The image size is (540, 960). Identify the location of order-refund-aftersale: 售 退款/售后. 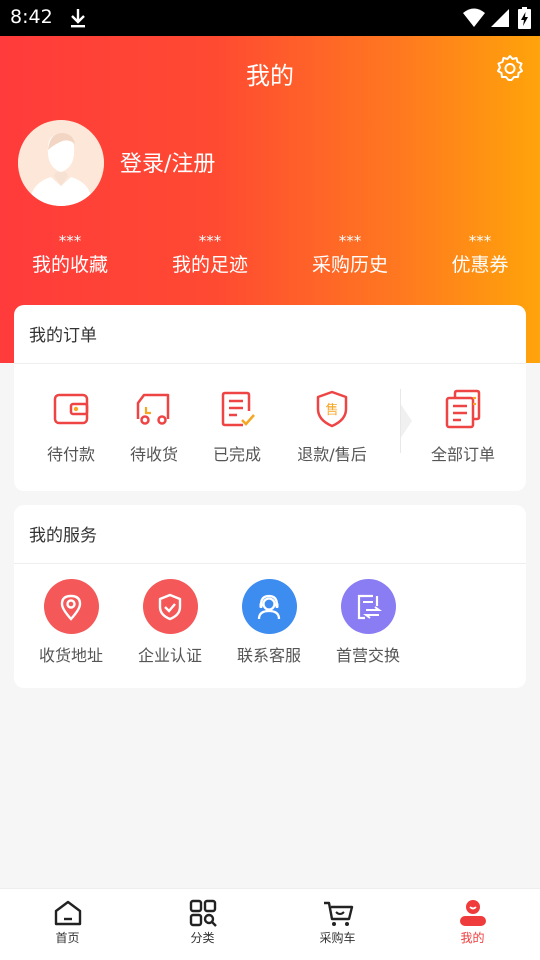
(332, 427).